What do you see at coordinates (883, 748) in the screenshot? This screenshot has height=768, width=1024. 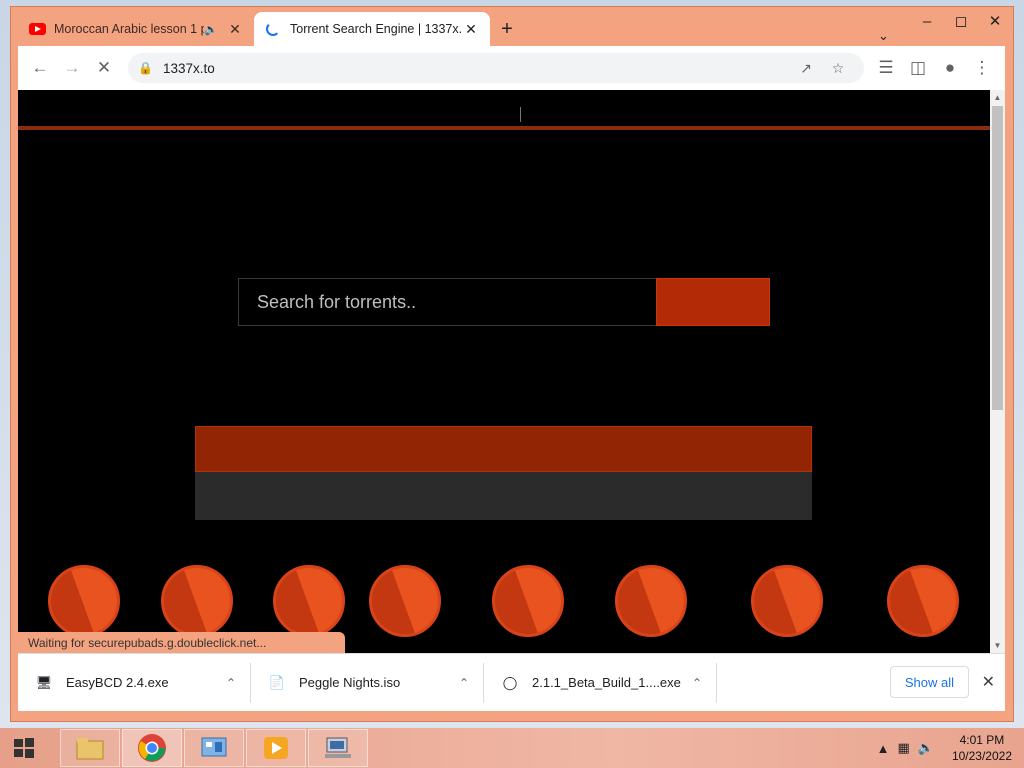 I see `show-hidden-icons-chevron-icon: ▲` at bounding box center [883, 748].